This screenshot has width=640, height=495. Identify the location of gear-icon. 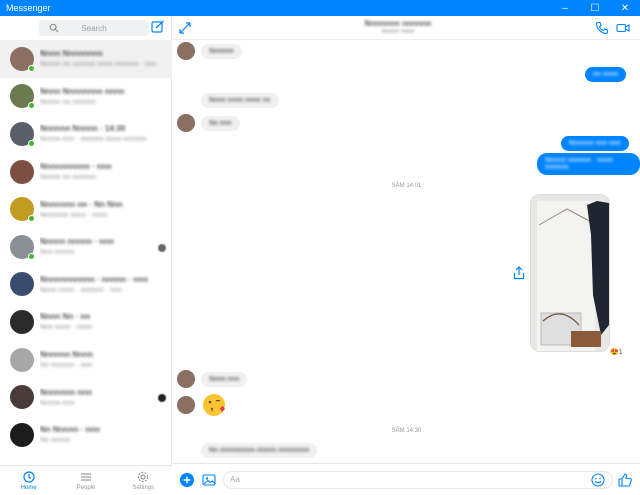
(143, 476).